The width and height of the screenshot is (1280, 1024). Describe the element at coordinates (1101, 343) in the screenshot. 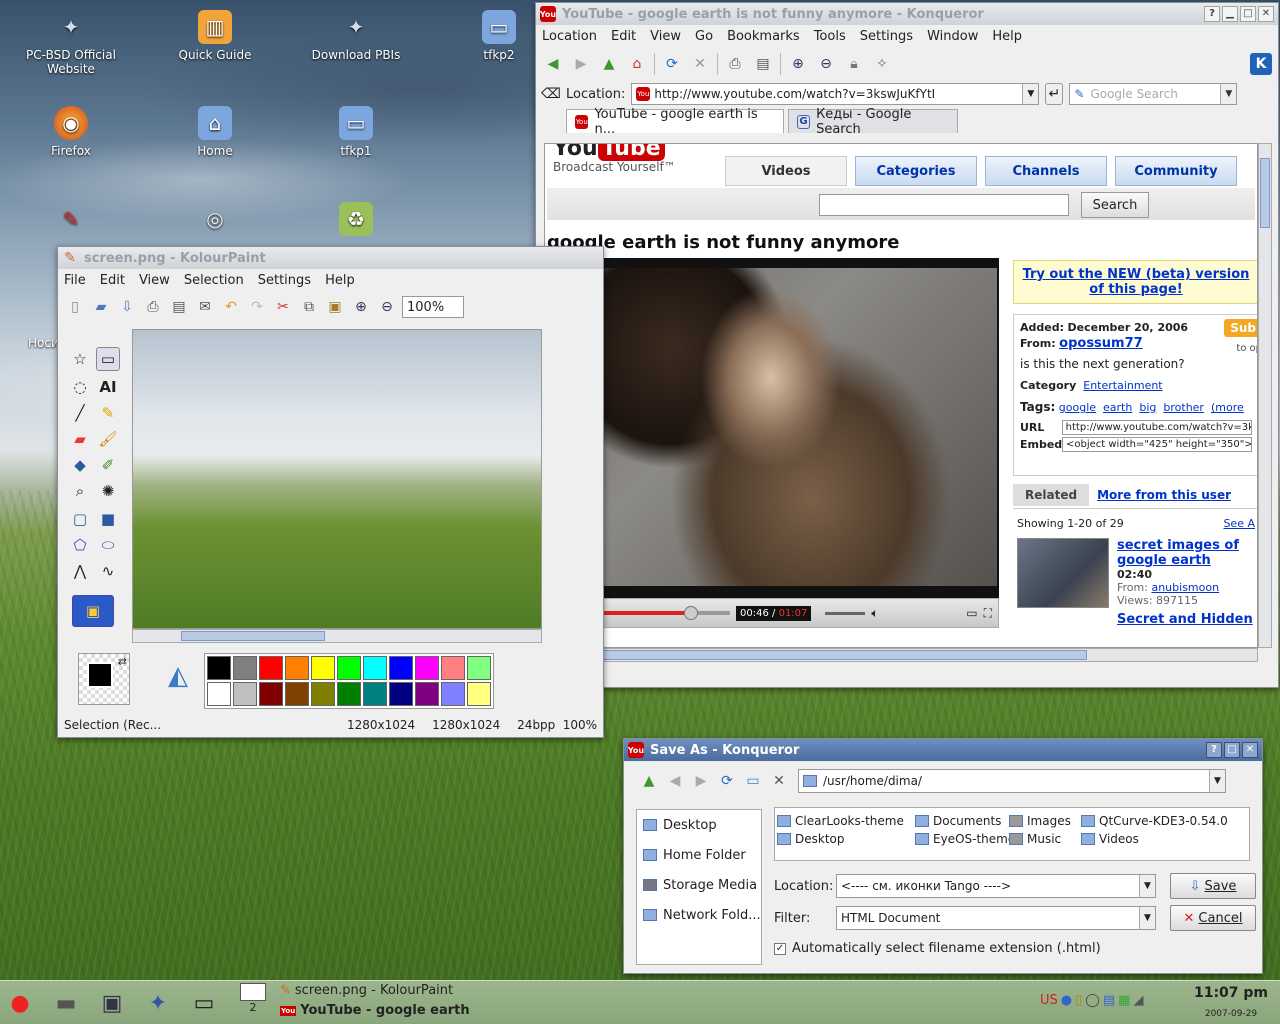

I see `from-user-link: opossum77` at that location.